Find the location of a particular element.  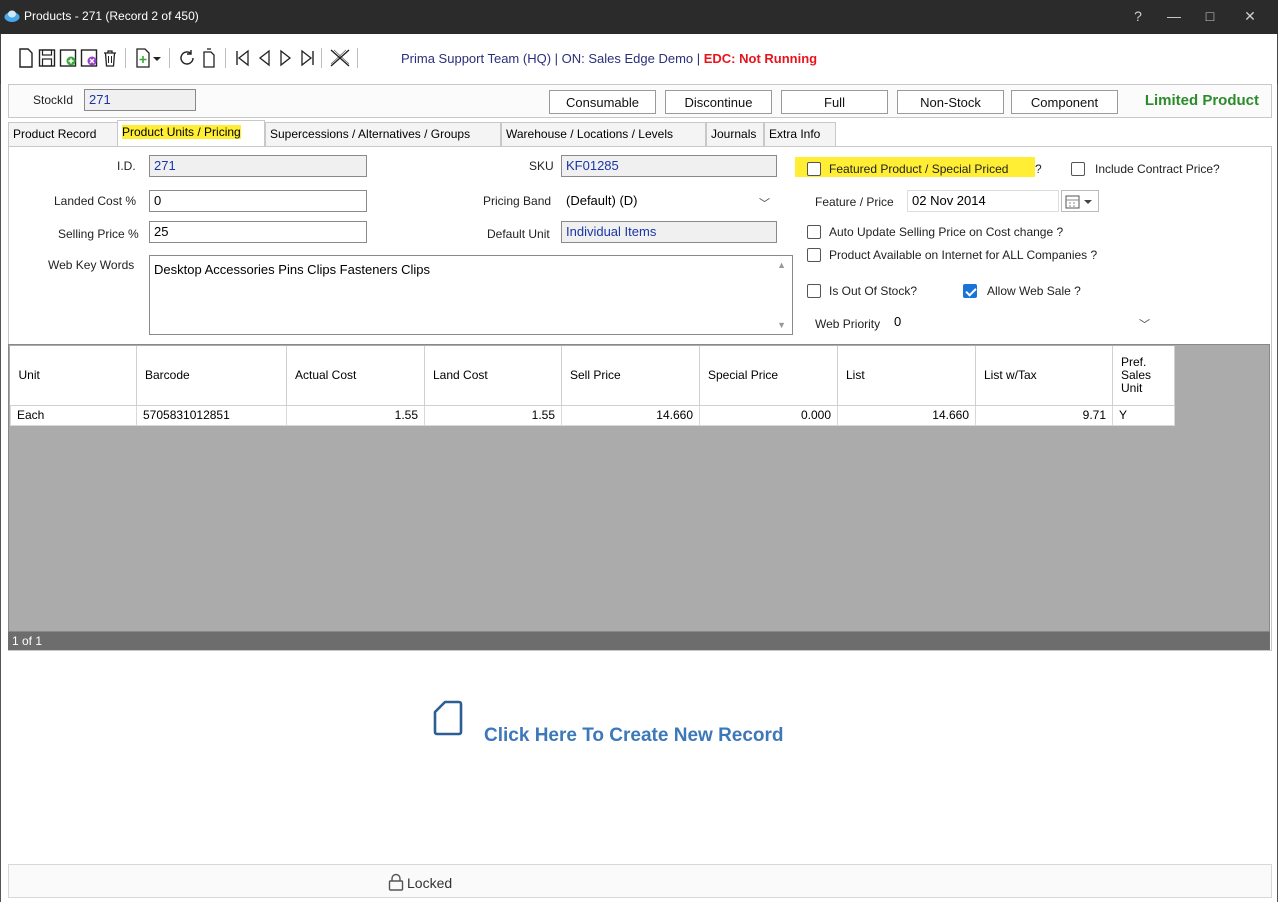

out-of-stock-label: Is Out Of Stock? is located at coordinates (873, 291).